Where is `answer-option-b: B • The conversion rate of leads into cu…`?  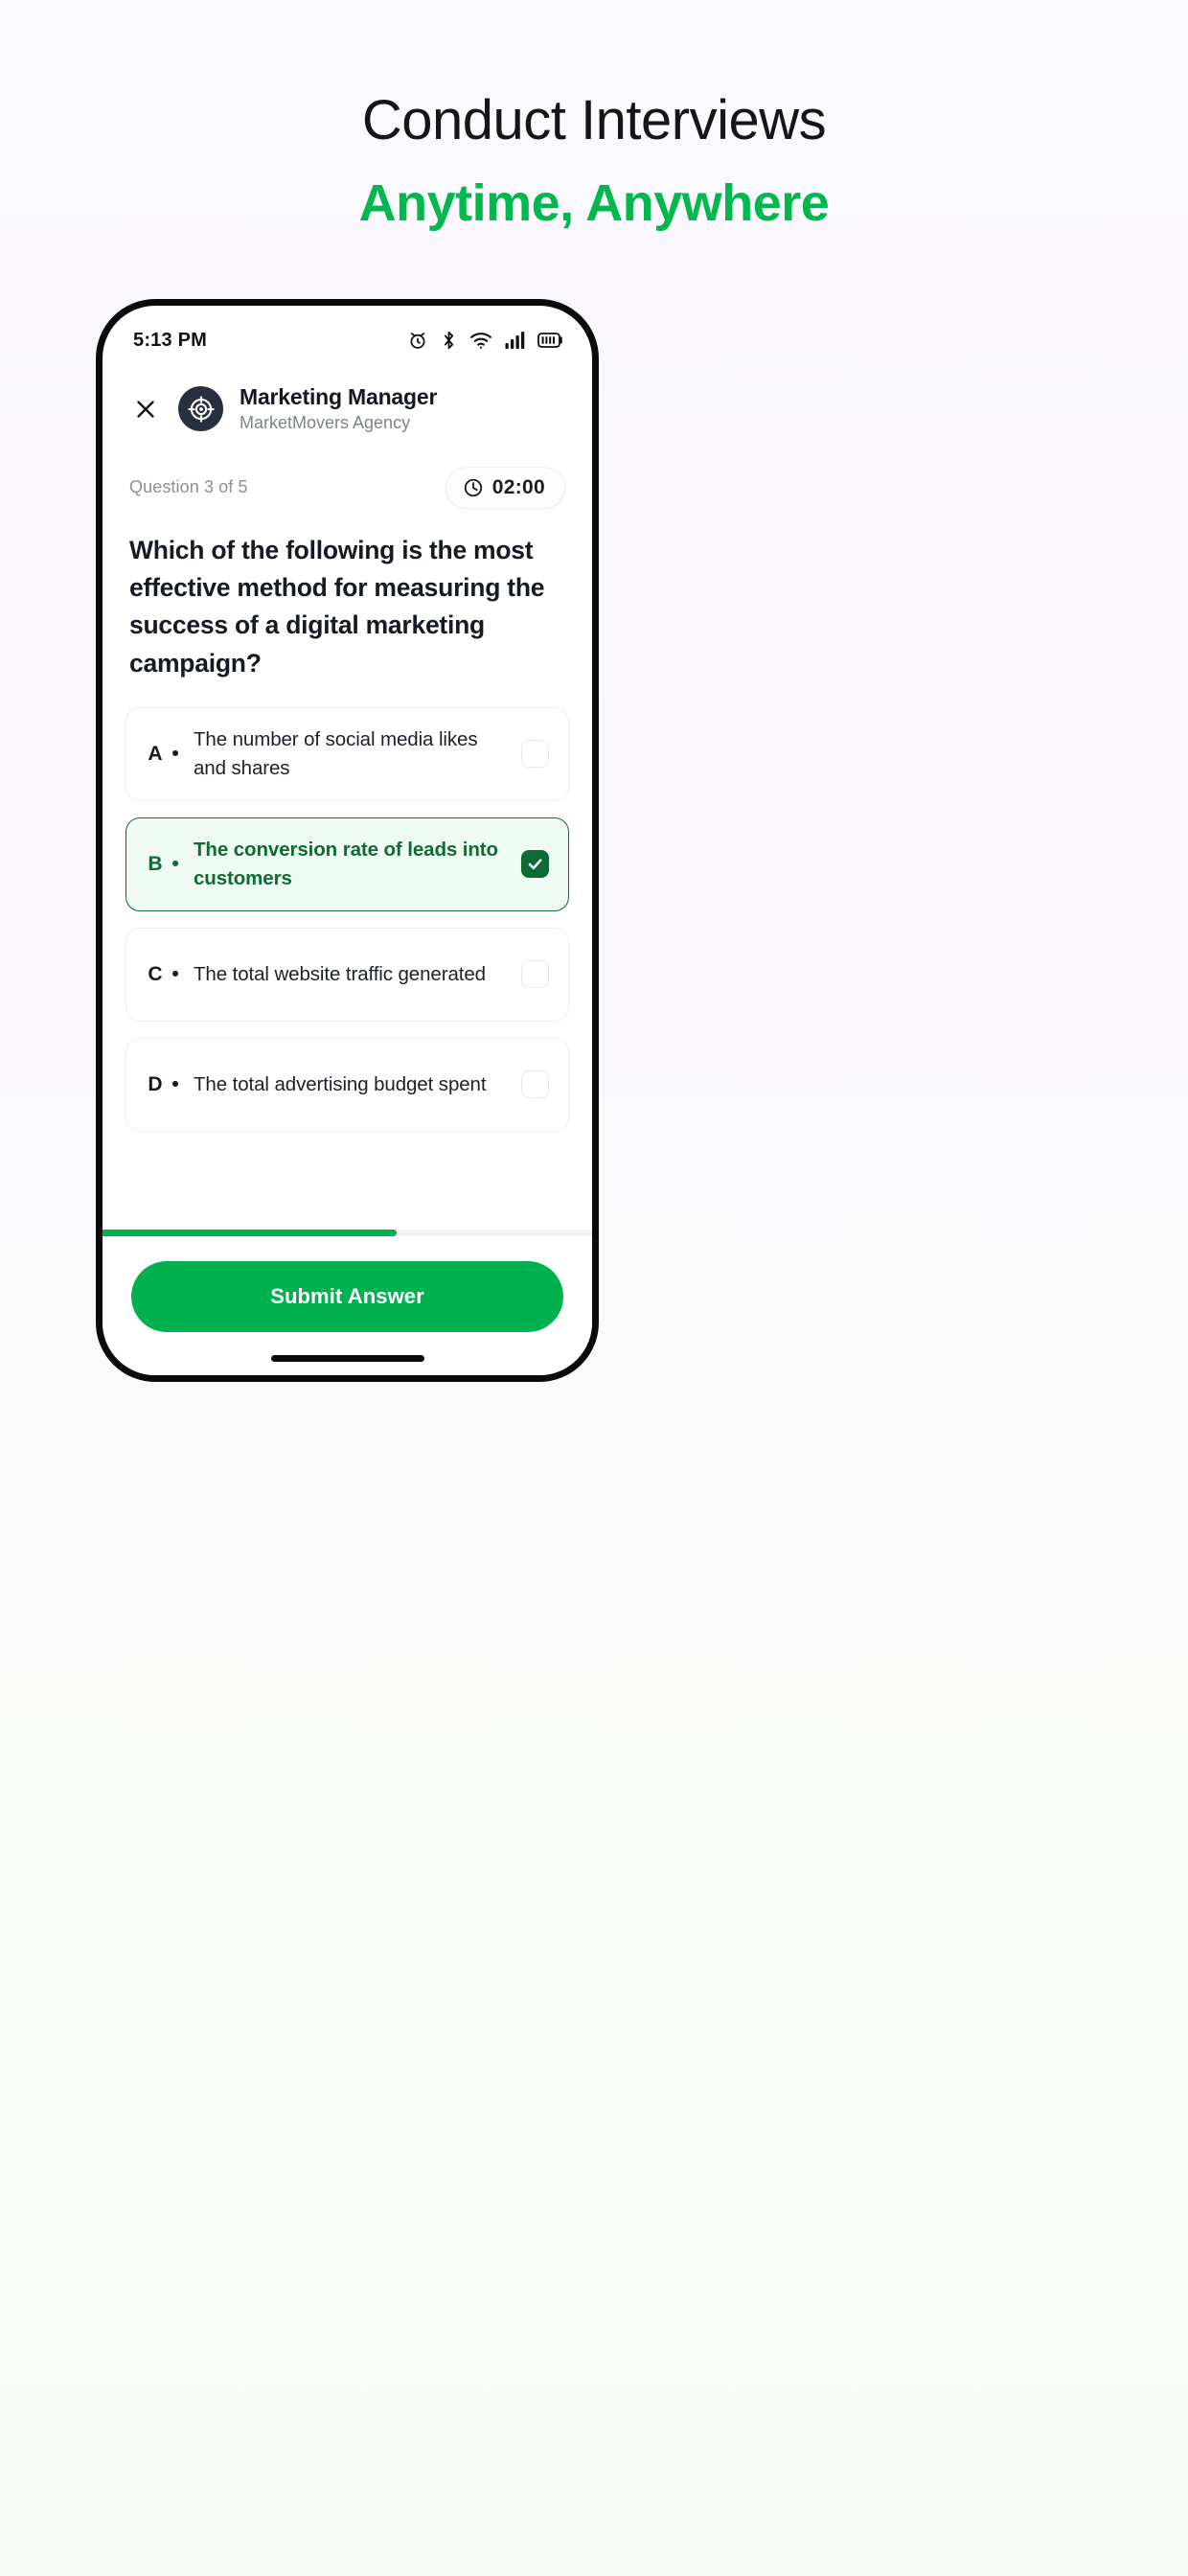 answer-option-b: B • The conversion rate of leads into cu… is located at coordinates (347, 863).